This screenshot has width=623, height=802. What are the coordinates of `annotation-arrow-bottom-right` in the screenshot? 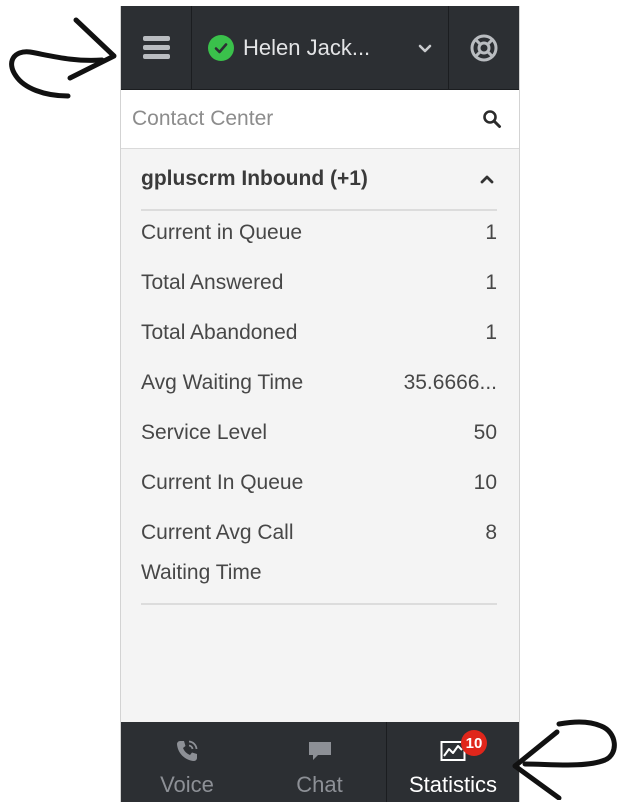 It's located at (564, 759).